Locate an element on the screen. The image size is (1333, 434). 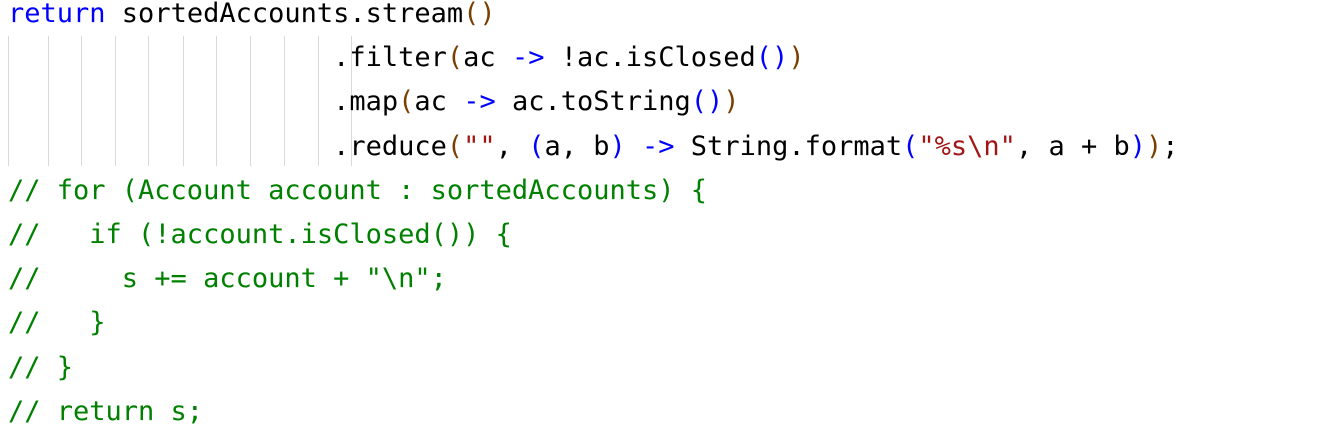
code-token-plain: , is located at coordinates (512, 146).